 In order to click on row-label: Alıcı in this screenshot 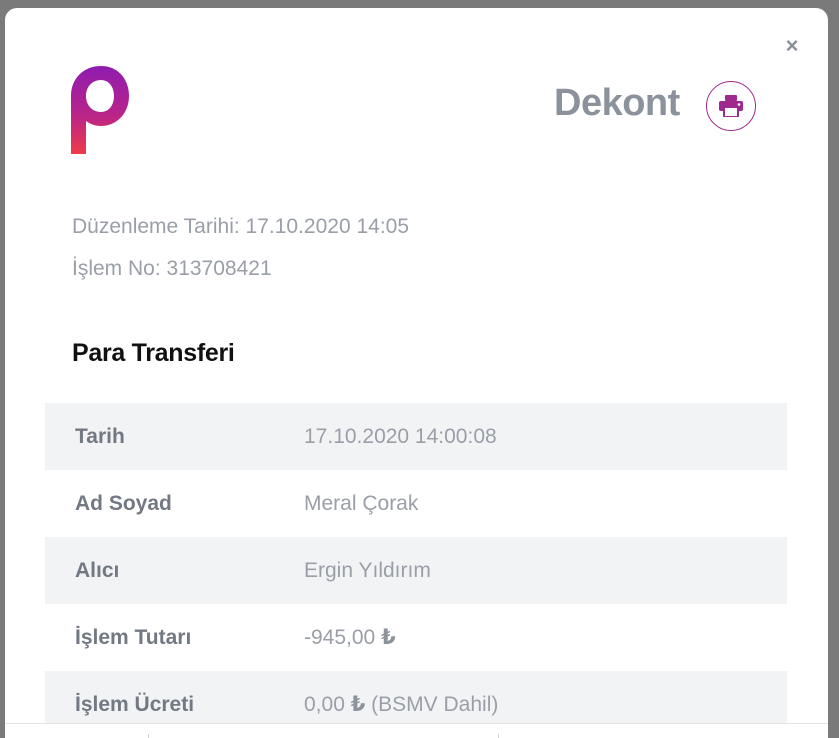, I will do `click(97, 570)`.